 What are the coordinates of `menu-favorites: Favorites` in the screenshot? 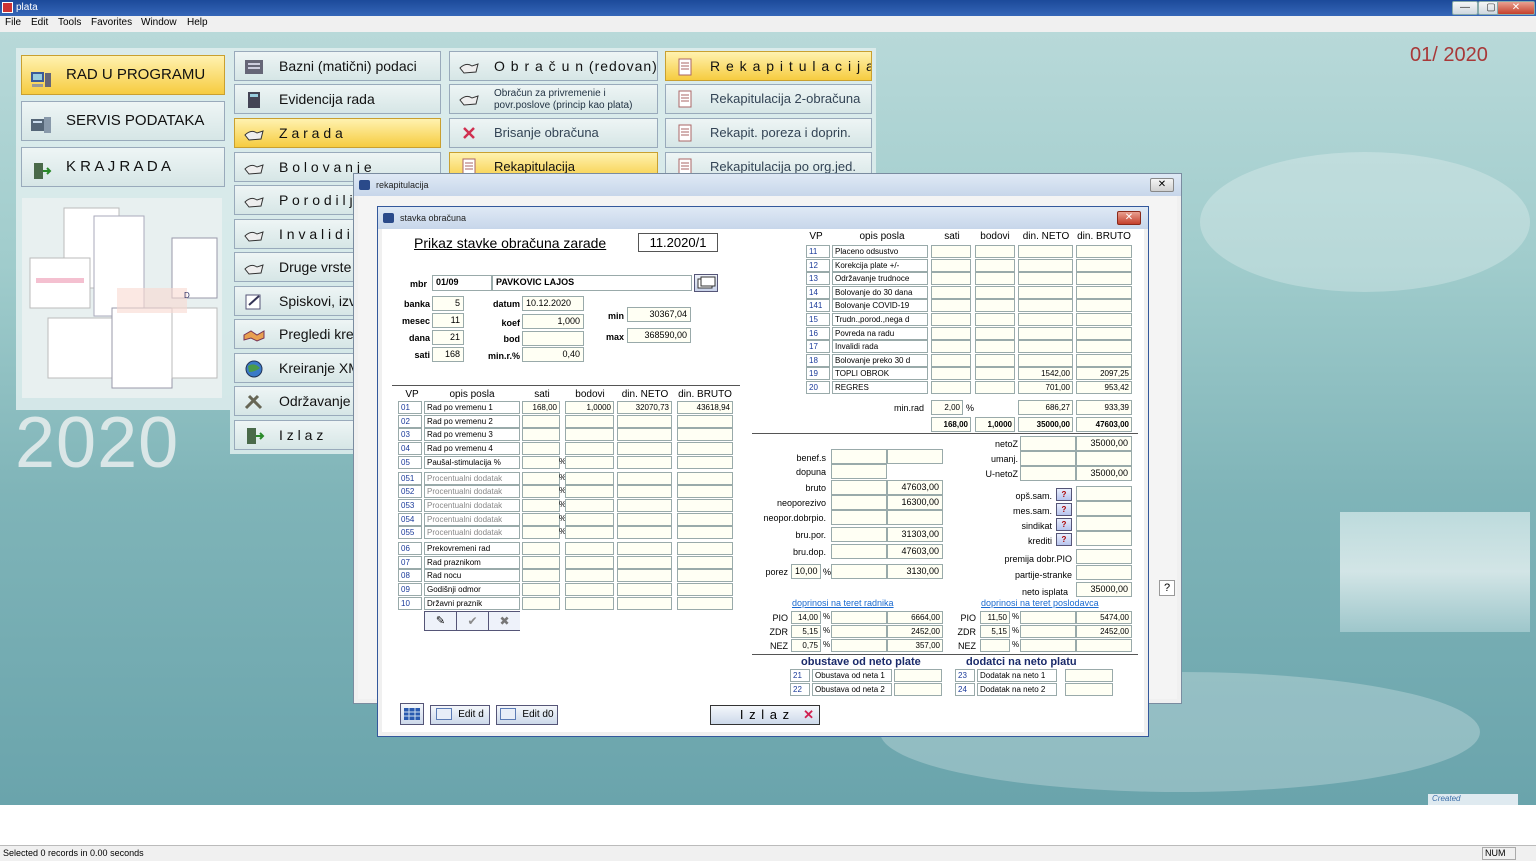 It's located at (111, 22).